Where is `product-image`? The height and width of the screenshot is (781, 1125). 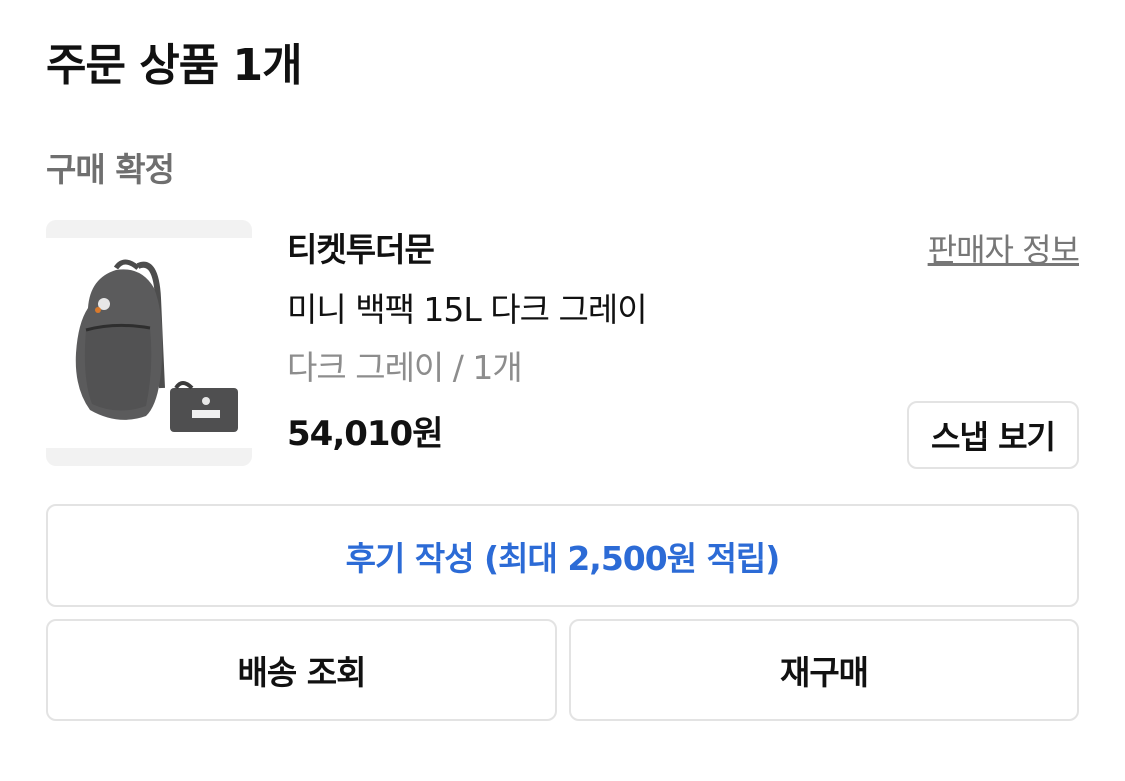
product-image is located at coordinates (149, 343).